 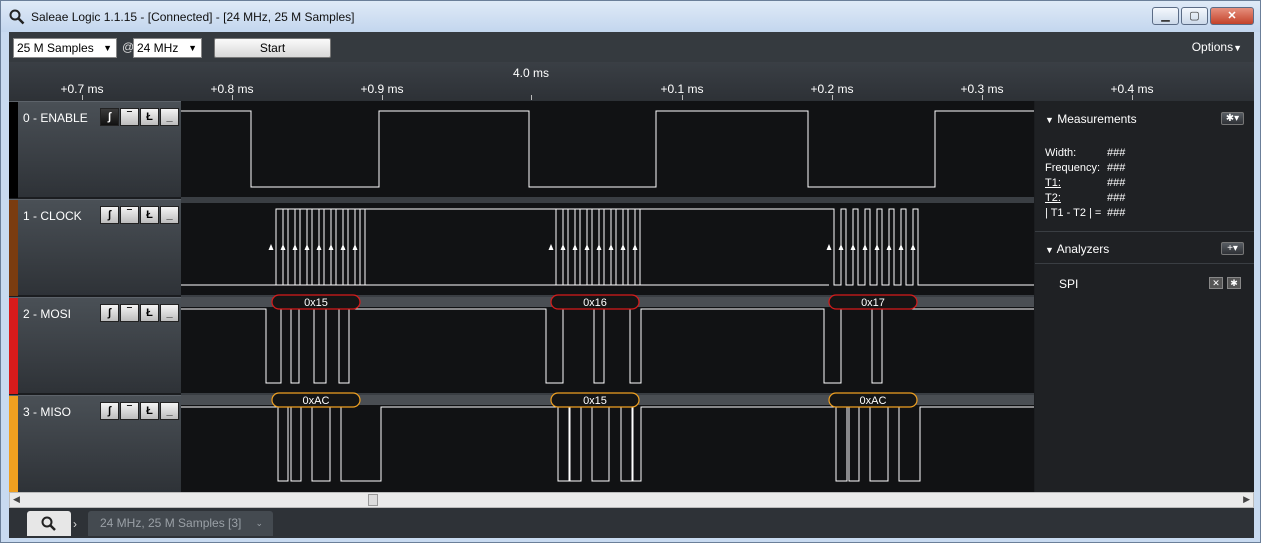 I want to click on mosi-decode-value: 0x16, so click(x=595, y=303).